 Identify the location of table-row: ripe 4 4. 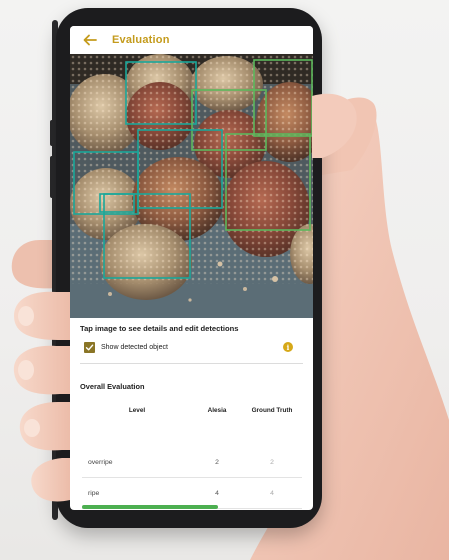
(192, 493).